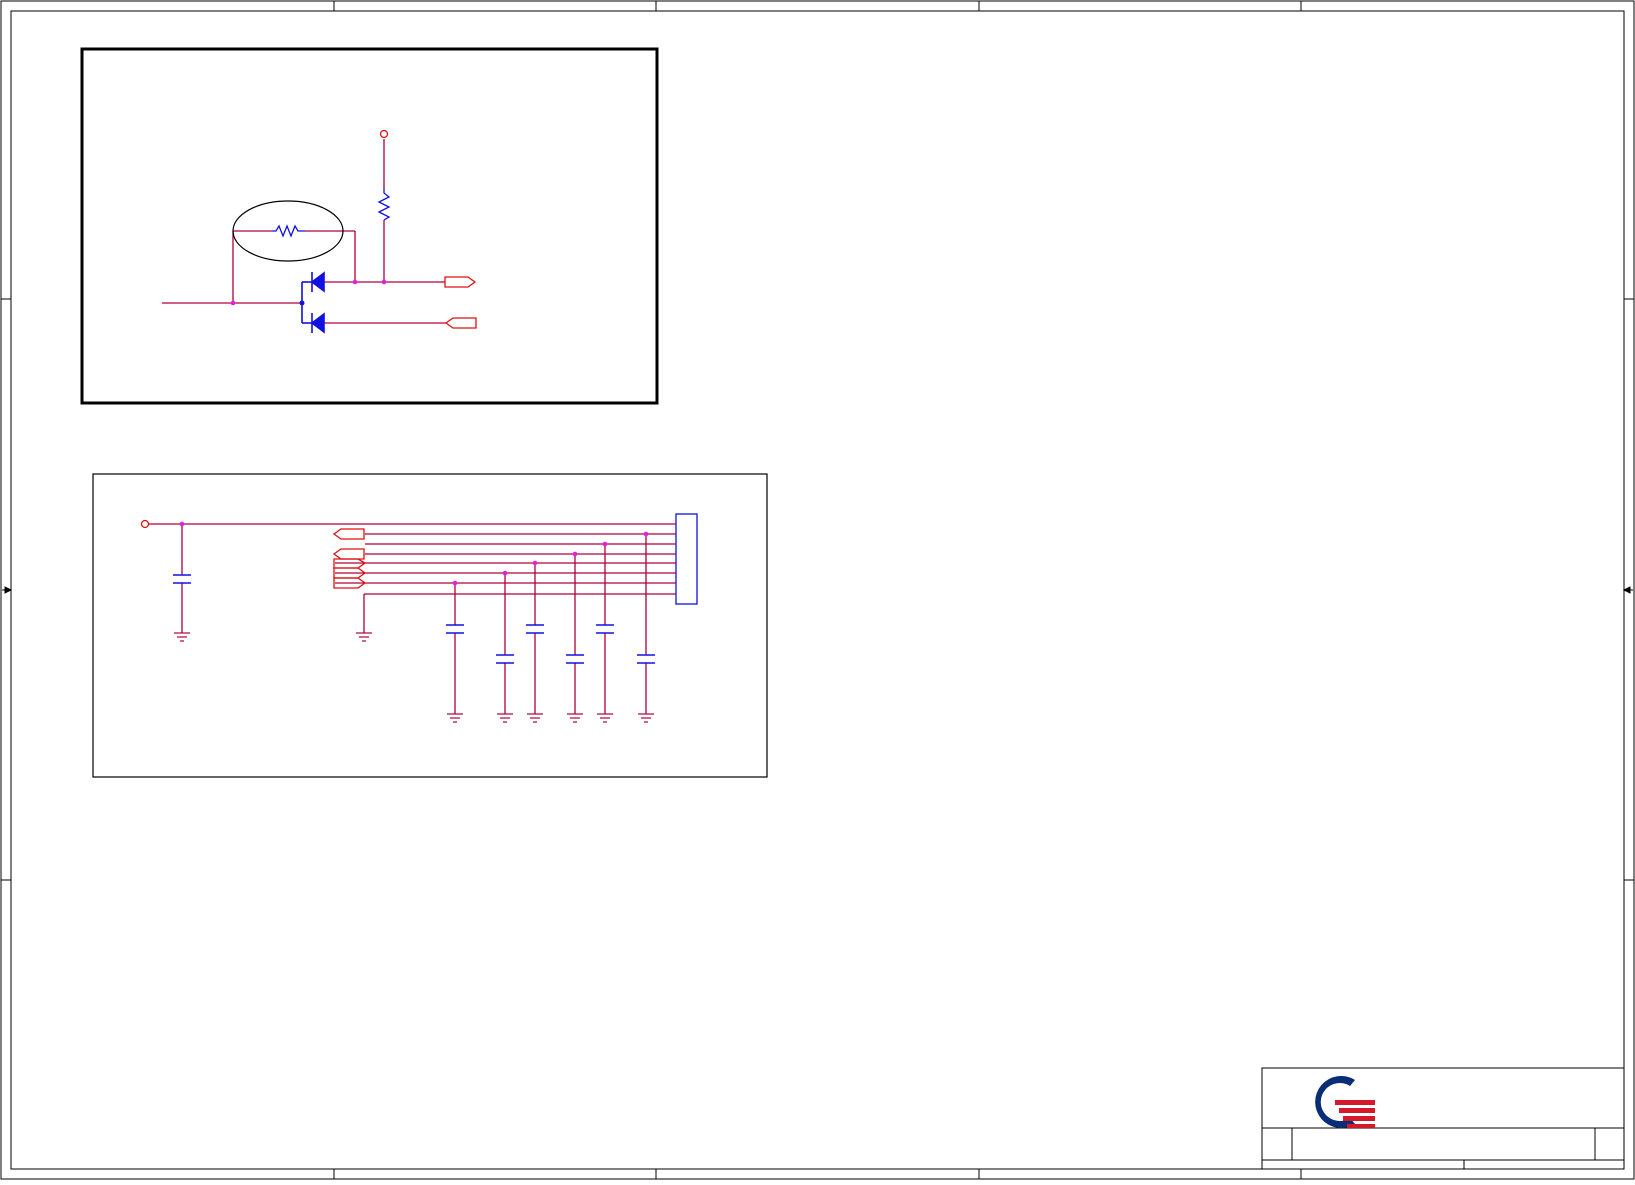 The width and height of the screenshot is (1635, 1185). I want to click on series-resistor-icon, so click(288, 231).